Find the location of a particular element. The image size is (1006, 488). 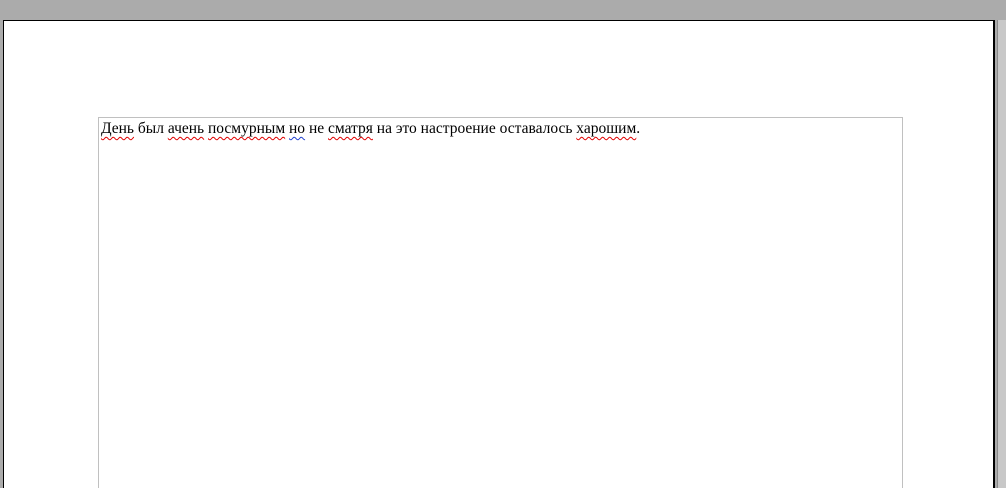

misspelled-word: День is located at coordinates (117, 128).